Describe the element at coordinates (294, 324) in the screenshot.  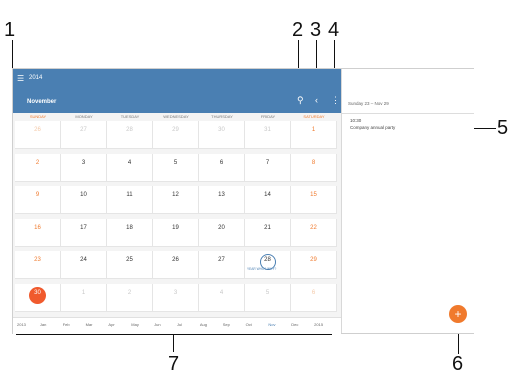
I see `month-item: Dec` at that location.